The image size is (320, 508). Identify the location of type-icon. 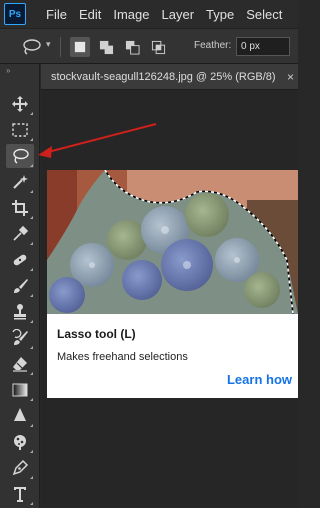
(20, 494).